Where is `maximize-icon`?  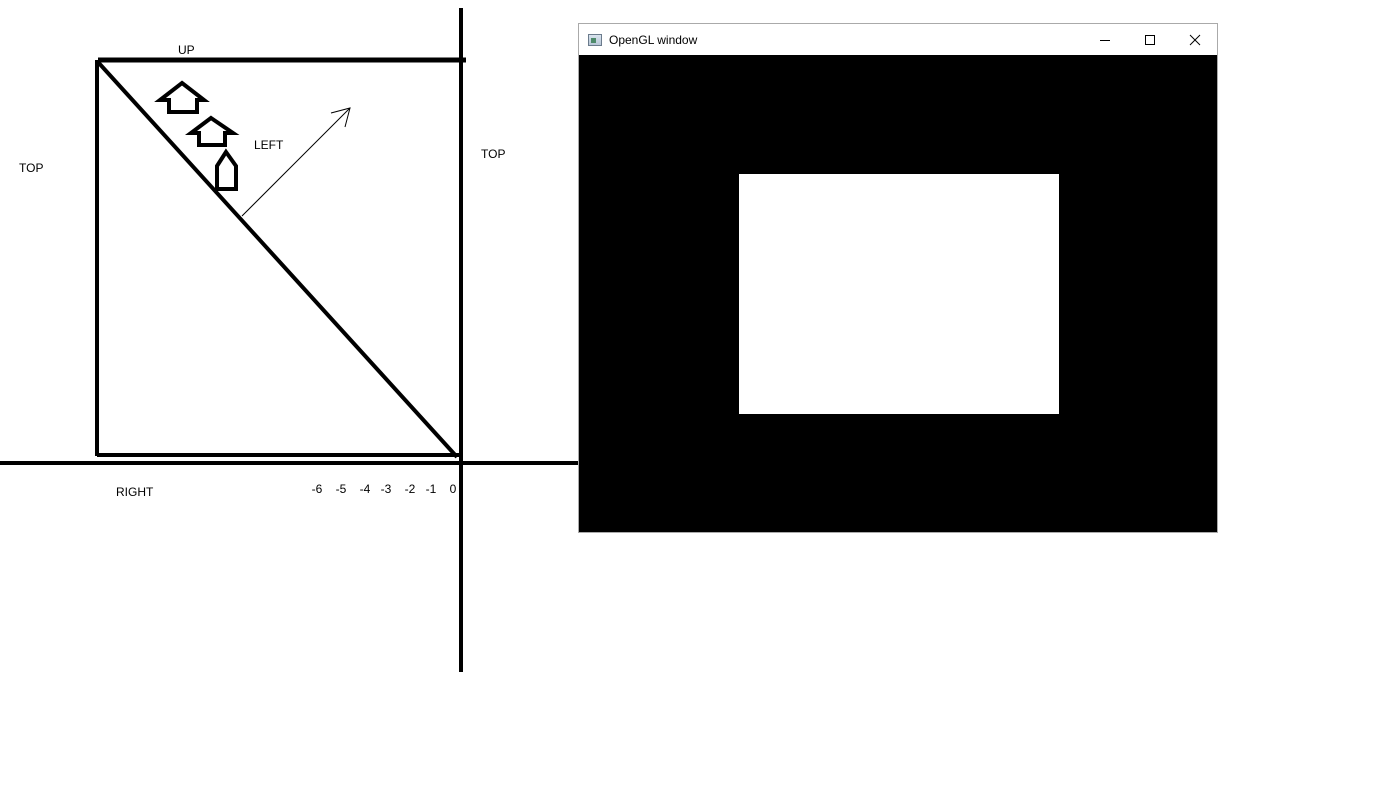
maximize-icon is located at coordinates (1149, 39).